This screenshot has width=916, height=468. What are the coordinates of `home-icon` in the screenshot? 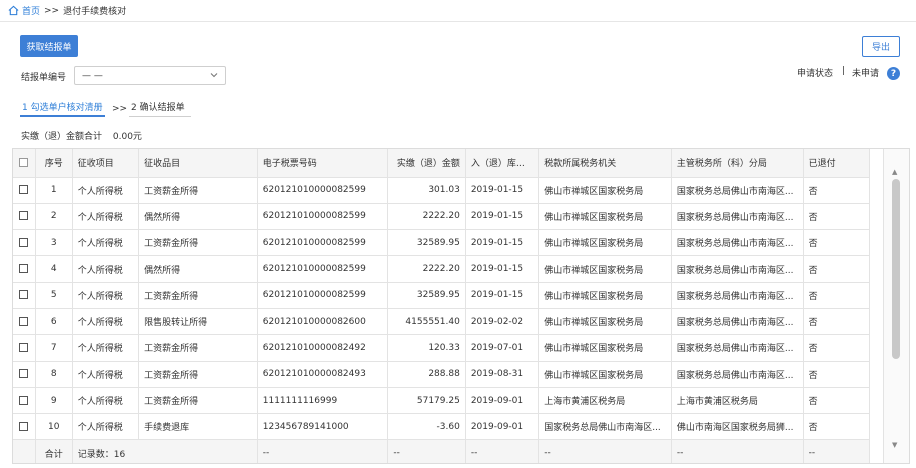 It's located at (13, 10).